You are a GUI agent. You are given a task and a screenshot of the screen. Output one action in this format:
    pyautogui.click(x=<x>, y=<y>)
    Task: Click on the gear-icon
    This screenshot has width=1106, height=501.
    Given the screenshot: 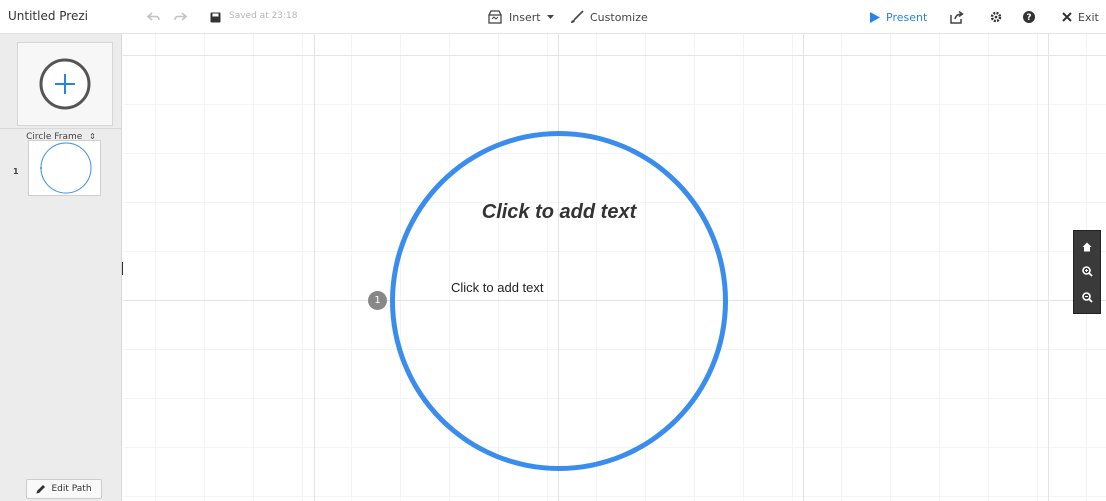 What is the action you would take?
    pyautogui.click(x=996, y=17)
    